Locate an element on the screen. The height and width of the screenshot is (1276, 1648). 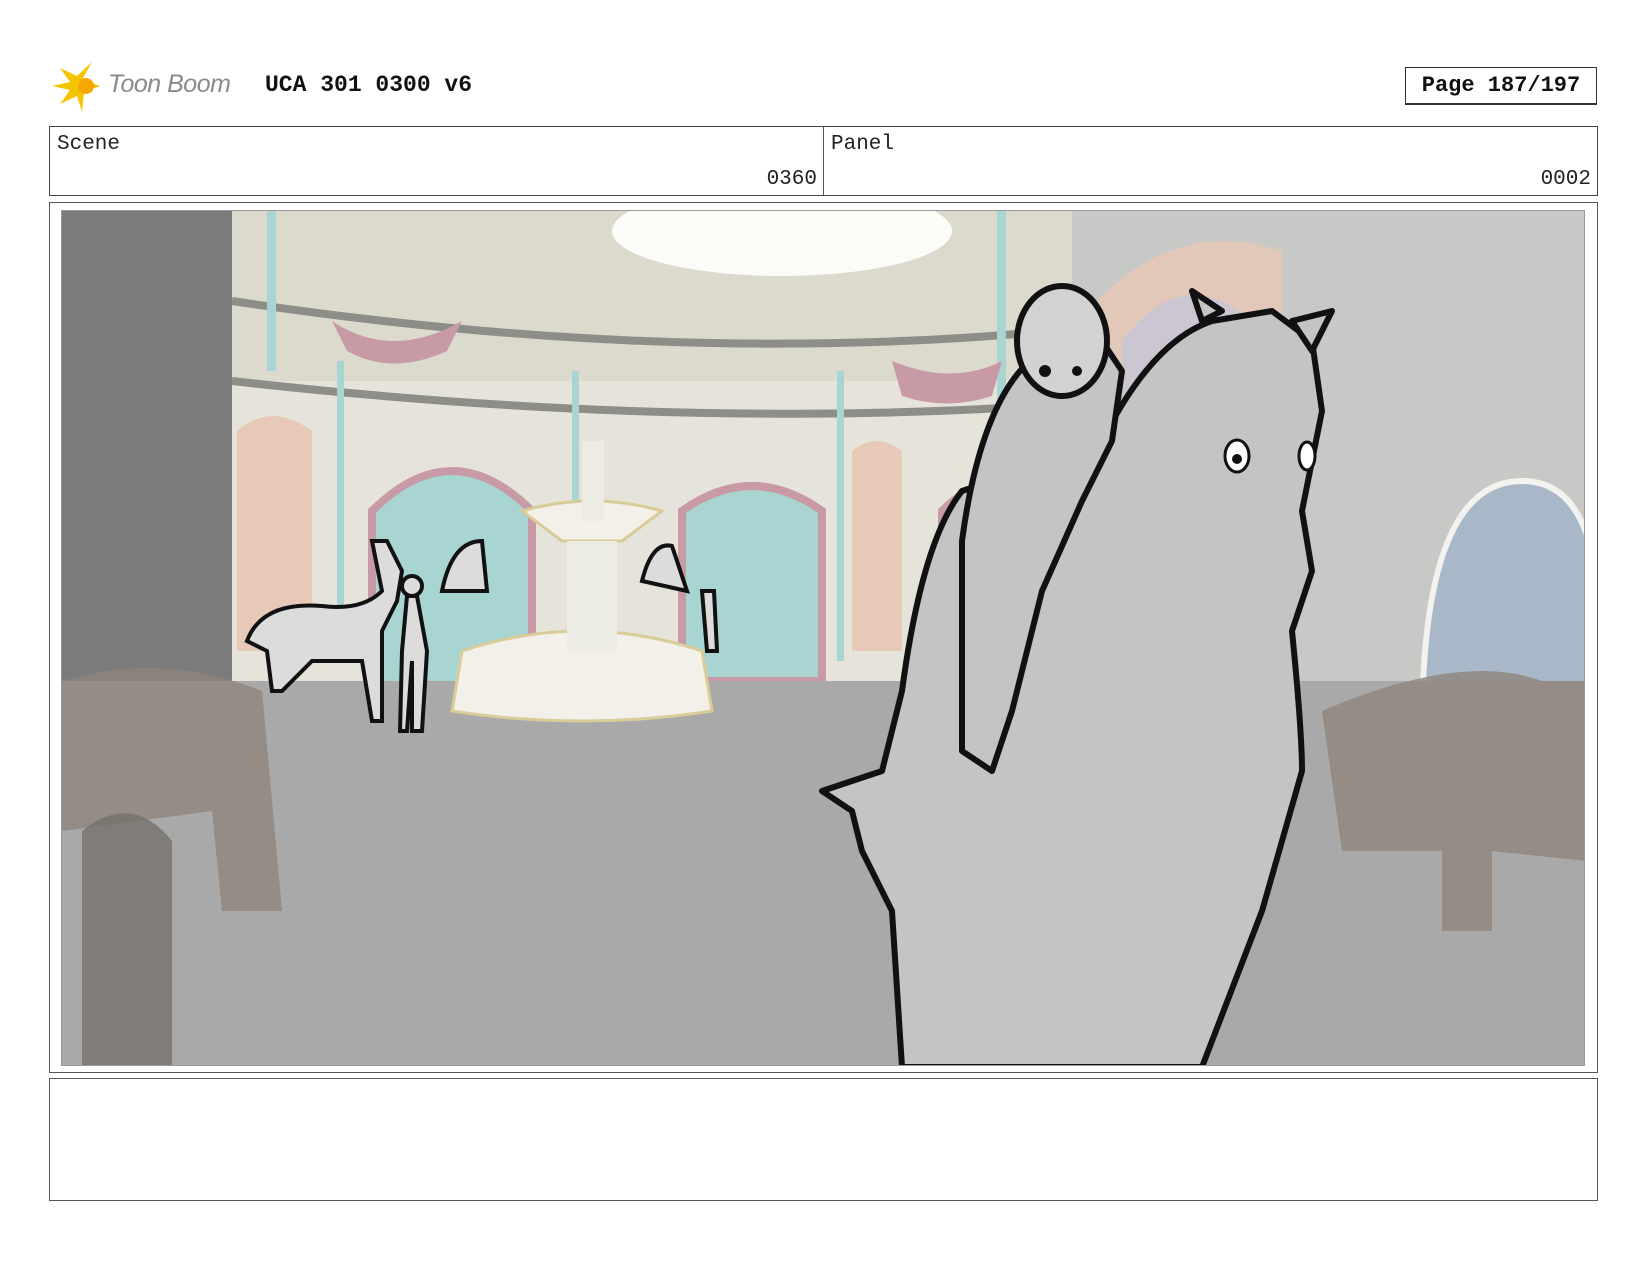
logo-text: Toon Boom is located at coordinates (169, 84).